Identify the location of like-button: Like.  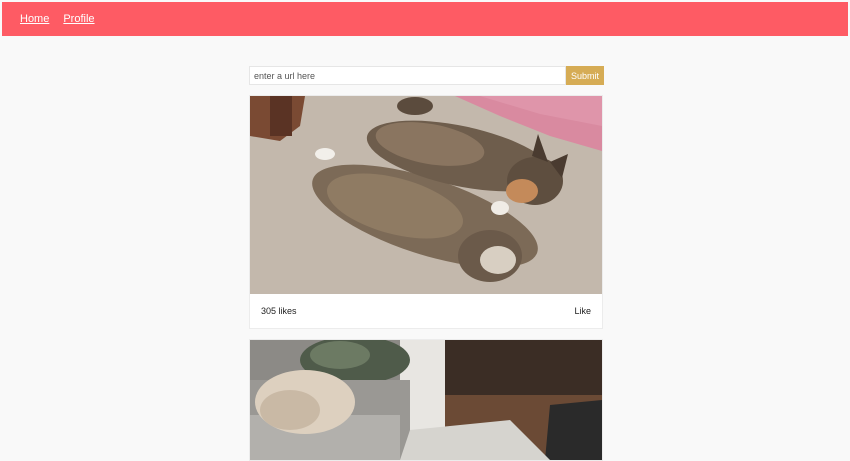
(582, 311).